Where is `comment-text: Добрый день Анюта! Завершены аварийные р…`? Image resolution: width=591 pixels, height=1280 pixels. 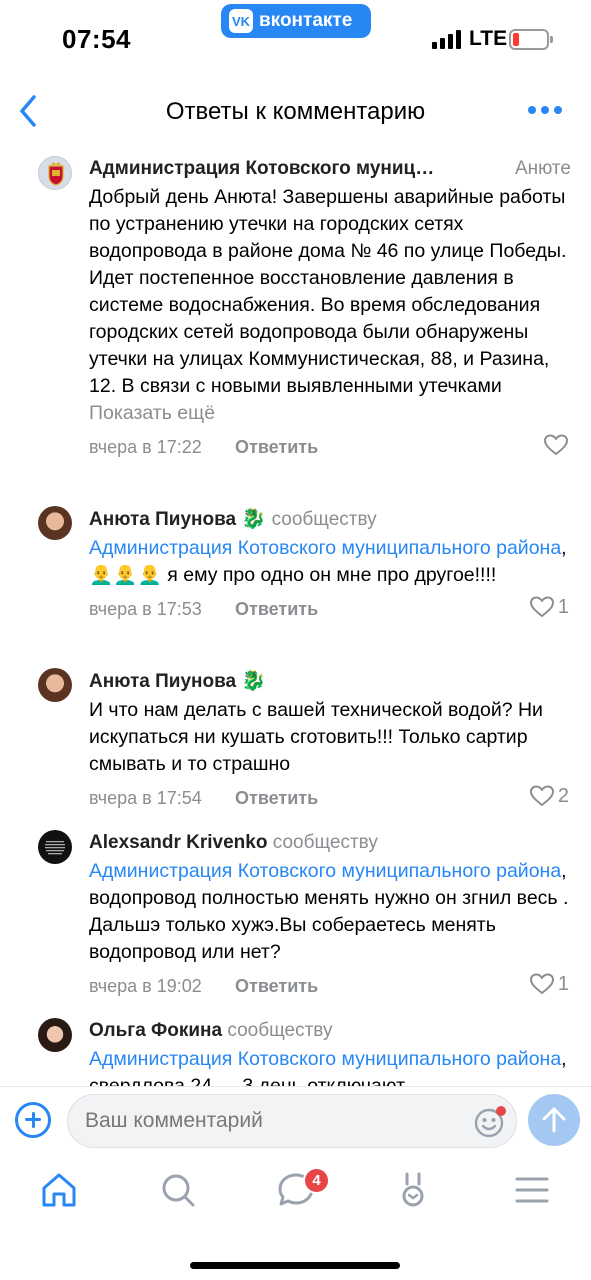 comment-text: Добрый день Анюта! Завершены аварийные р… is located at coordinates (328, 291).